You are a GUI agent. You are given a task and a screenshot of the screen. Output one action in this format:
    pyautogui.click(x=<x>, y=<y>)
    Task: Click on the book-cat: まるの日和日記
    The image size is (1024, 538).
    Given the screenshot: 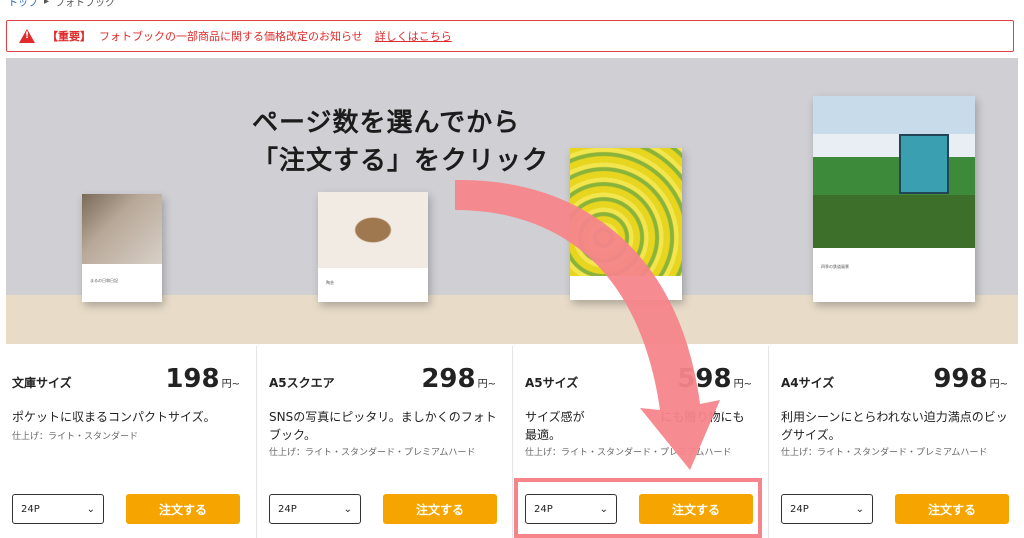 What is the action you would take?
    pyautogui.click(x=122, y=248)
    